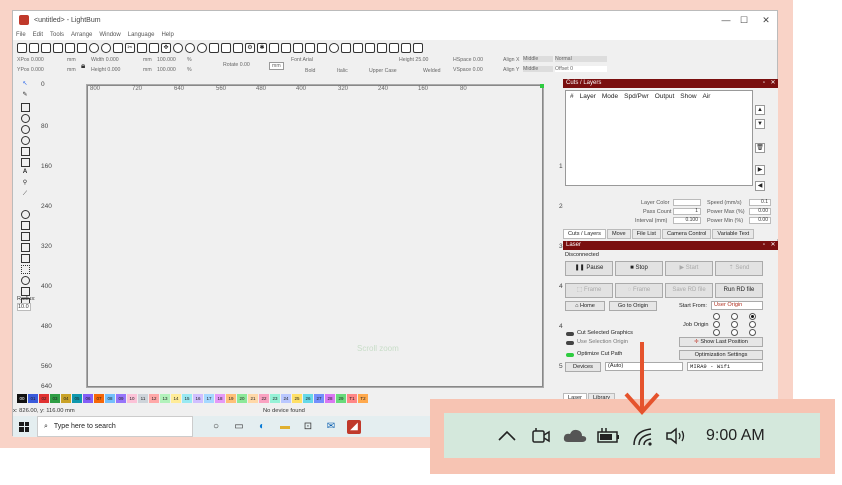  What do you see at coordinates (432, 71) in the screenshot?
I see `welded-toggle: Welded` at bounding box center [432, 71].